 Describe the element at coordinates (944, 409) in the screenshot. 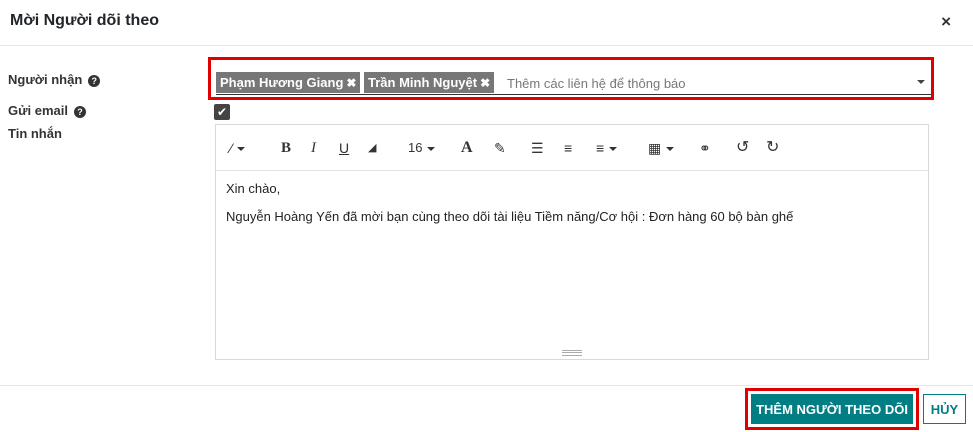

I see `cancel-button: HỦY` at that location.